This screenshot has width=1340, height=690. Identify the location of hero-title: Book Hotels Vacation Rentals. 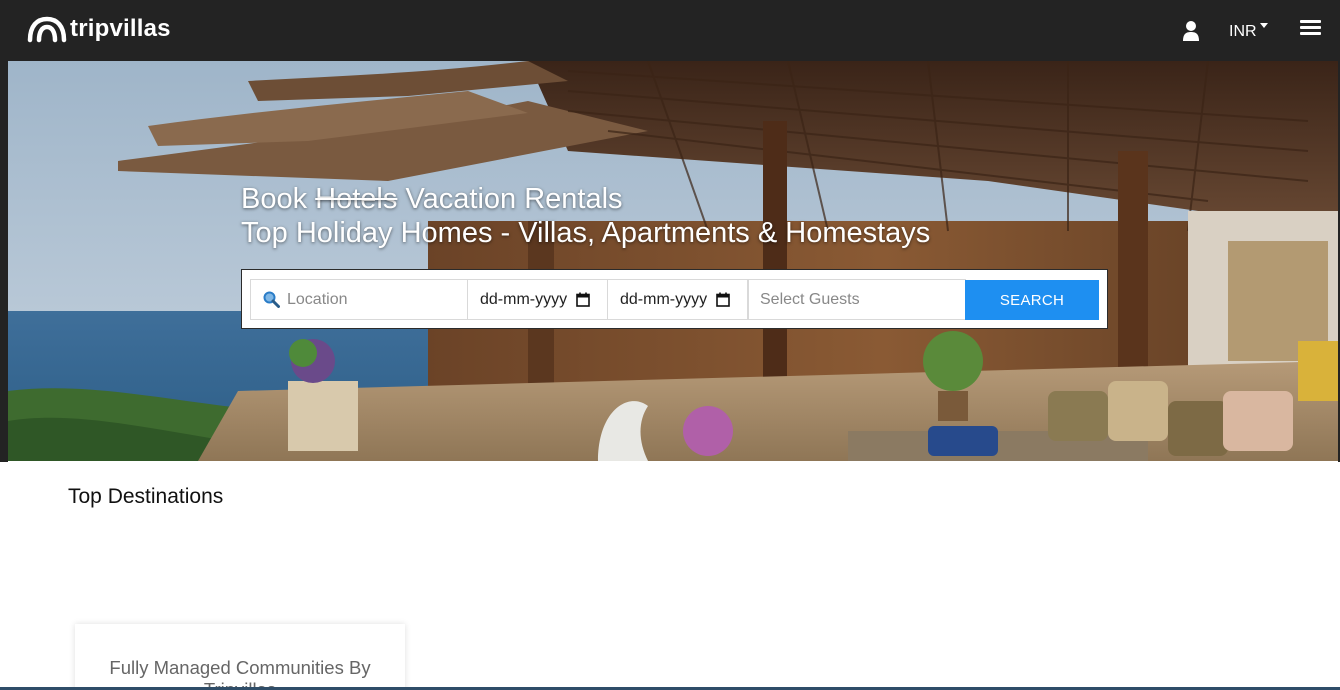
(585, 199).